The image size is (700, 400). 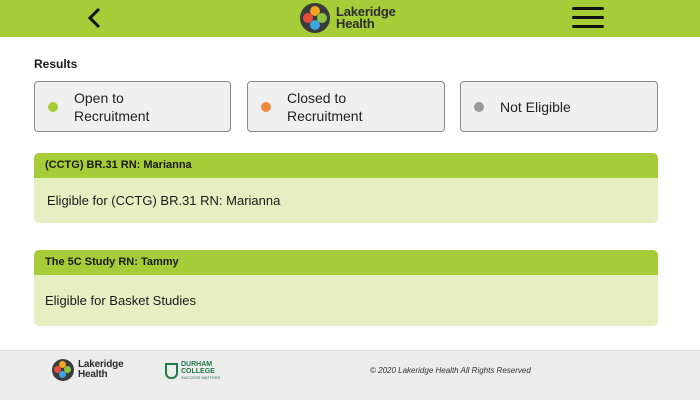 I want to click on card-title: The 5C Study RN: Tammy, so click(x=346, y=262).